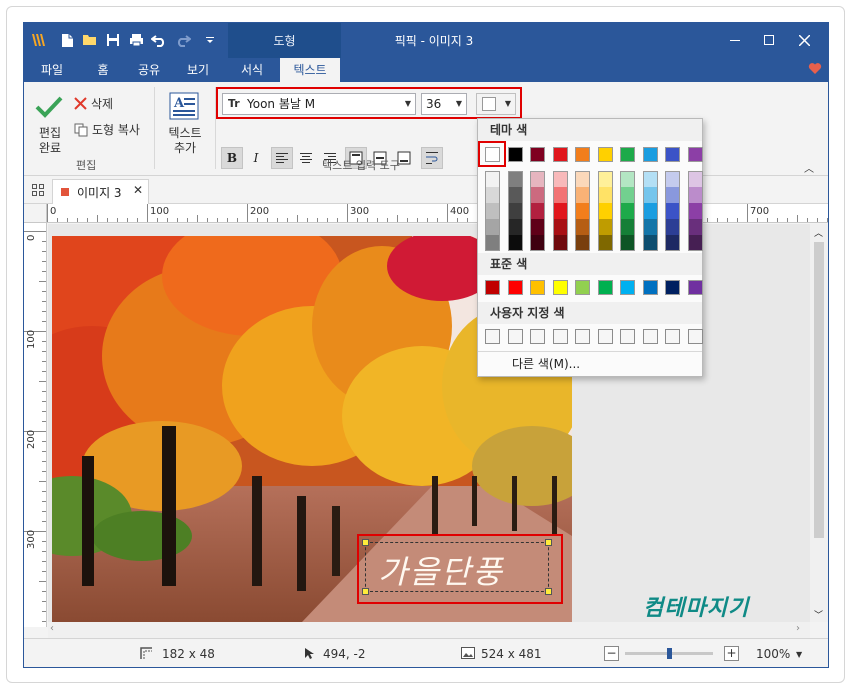  Describe the element at coordinates (804, 40) in the screenshot. I see `close-button` at that location.